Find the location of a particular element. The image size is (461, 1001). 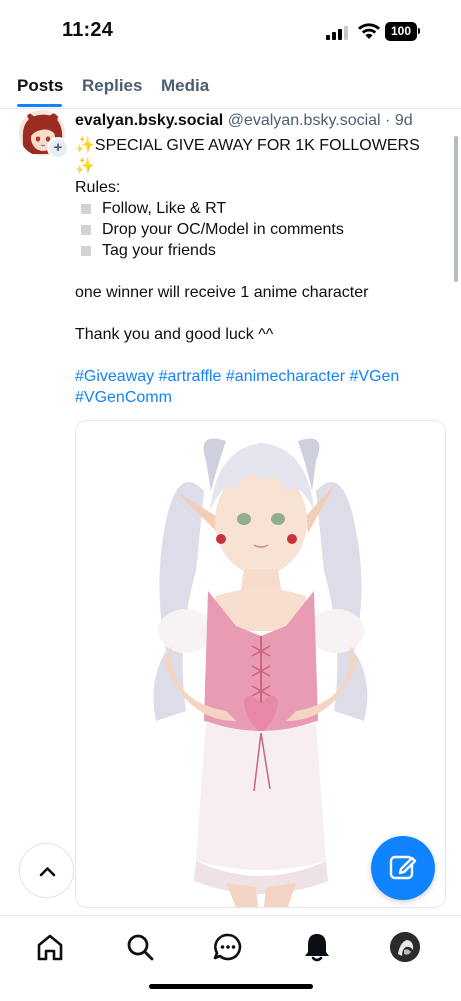

bell-icon is located at coordinates (317, 947).